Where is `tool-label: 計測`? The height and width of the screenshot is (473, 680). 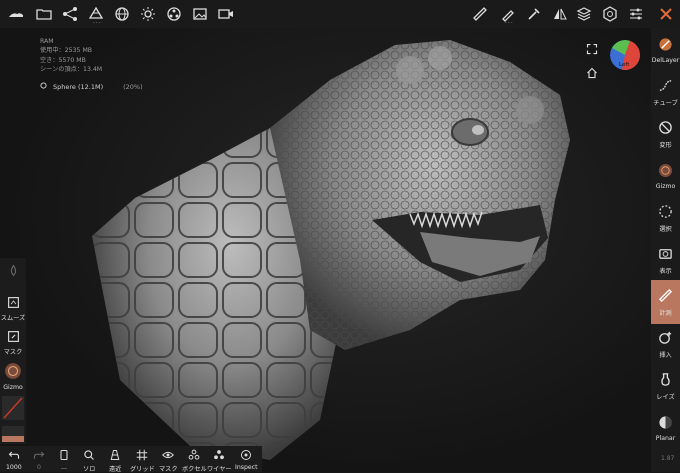 tool-label: 計測 is located at coordinates (665, 313).